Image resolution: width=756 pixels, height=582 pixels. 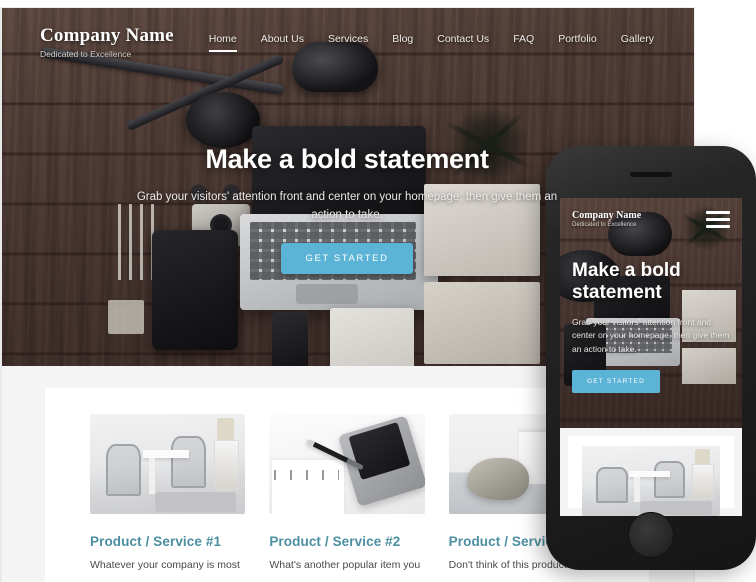 I want to click on hamburger-menu-icon, so click(x=718, y=219).